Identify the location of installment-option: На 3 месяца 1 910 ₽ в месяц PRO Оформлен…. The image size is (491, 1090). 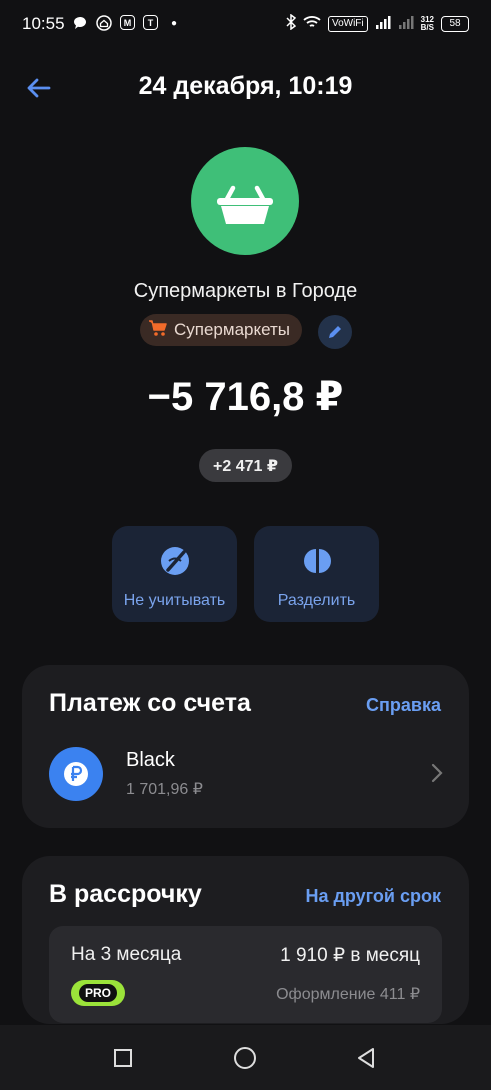
(245, 974).